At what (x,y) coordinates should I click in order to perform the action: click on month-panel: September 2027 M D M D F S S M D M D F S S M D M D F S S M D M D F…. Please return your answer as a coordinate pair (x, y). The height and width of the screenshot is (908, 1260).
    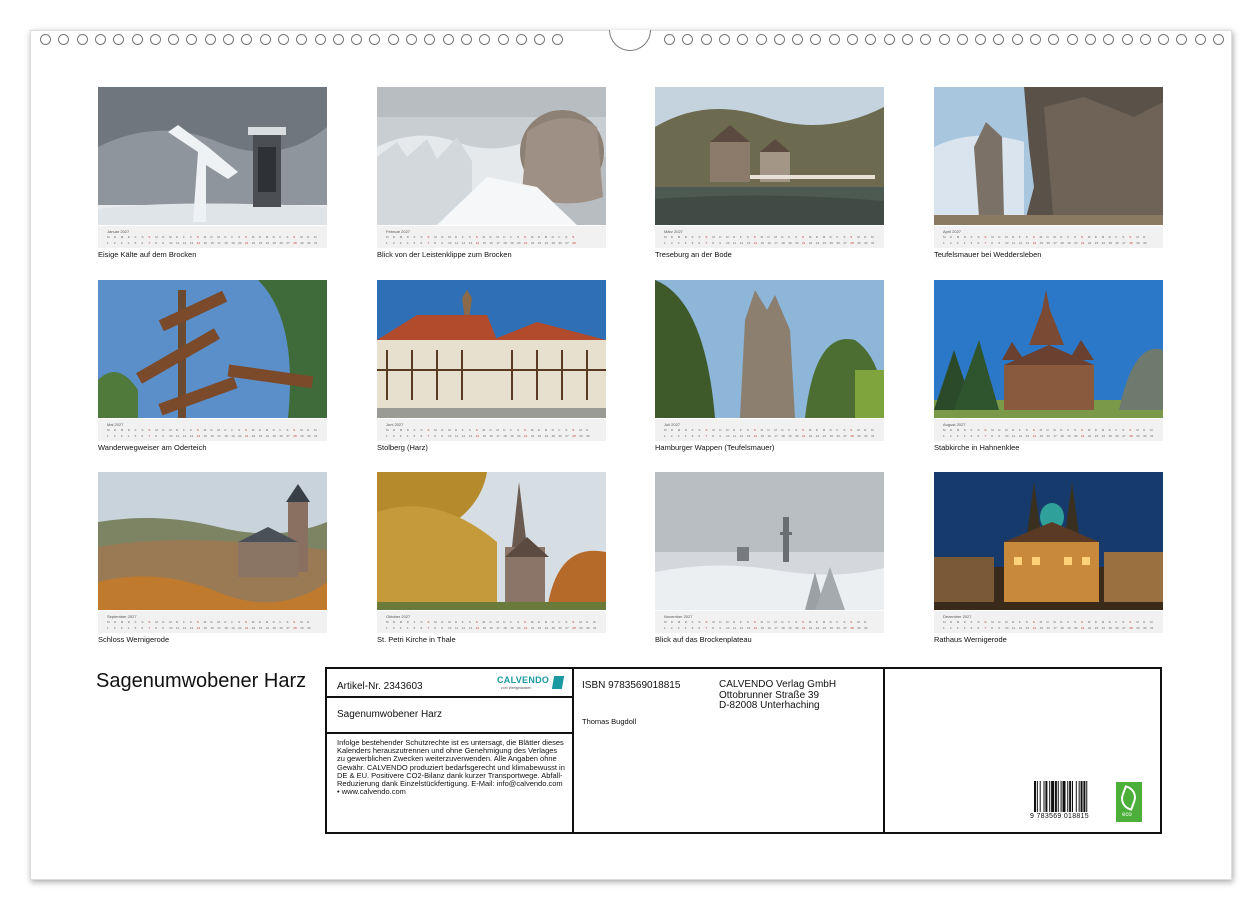
    Looking at the image, I should click on (212, 558).